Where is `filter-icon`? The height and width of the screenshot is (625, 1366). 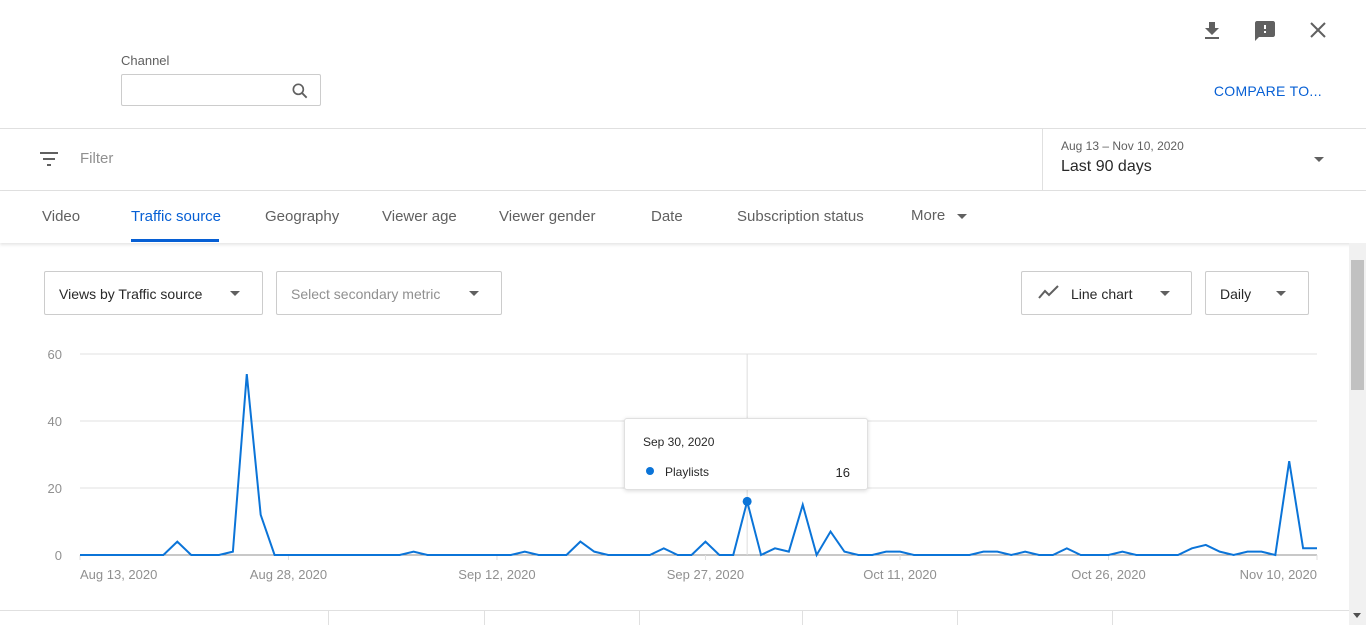 filter-icon is located at coordinates (49, 159).